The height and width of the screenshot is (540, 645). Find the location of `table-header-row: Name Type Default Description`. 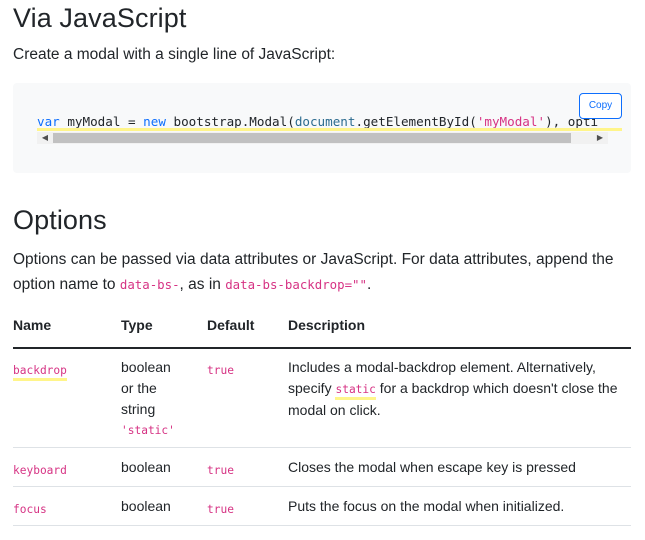

table-header-row: Name Type Default Description is located at coordinates (322, 329).